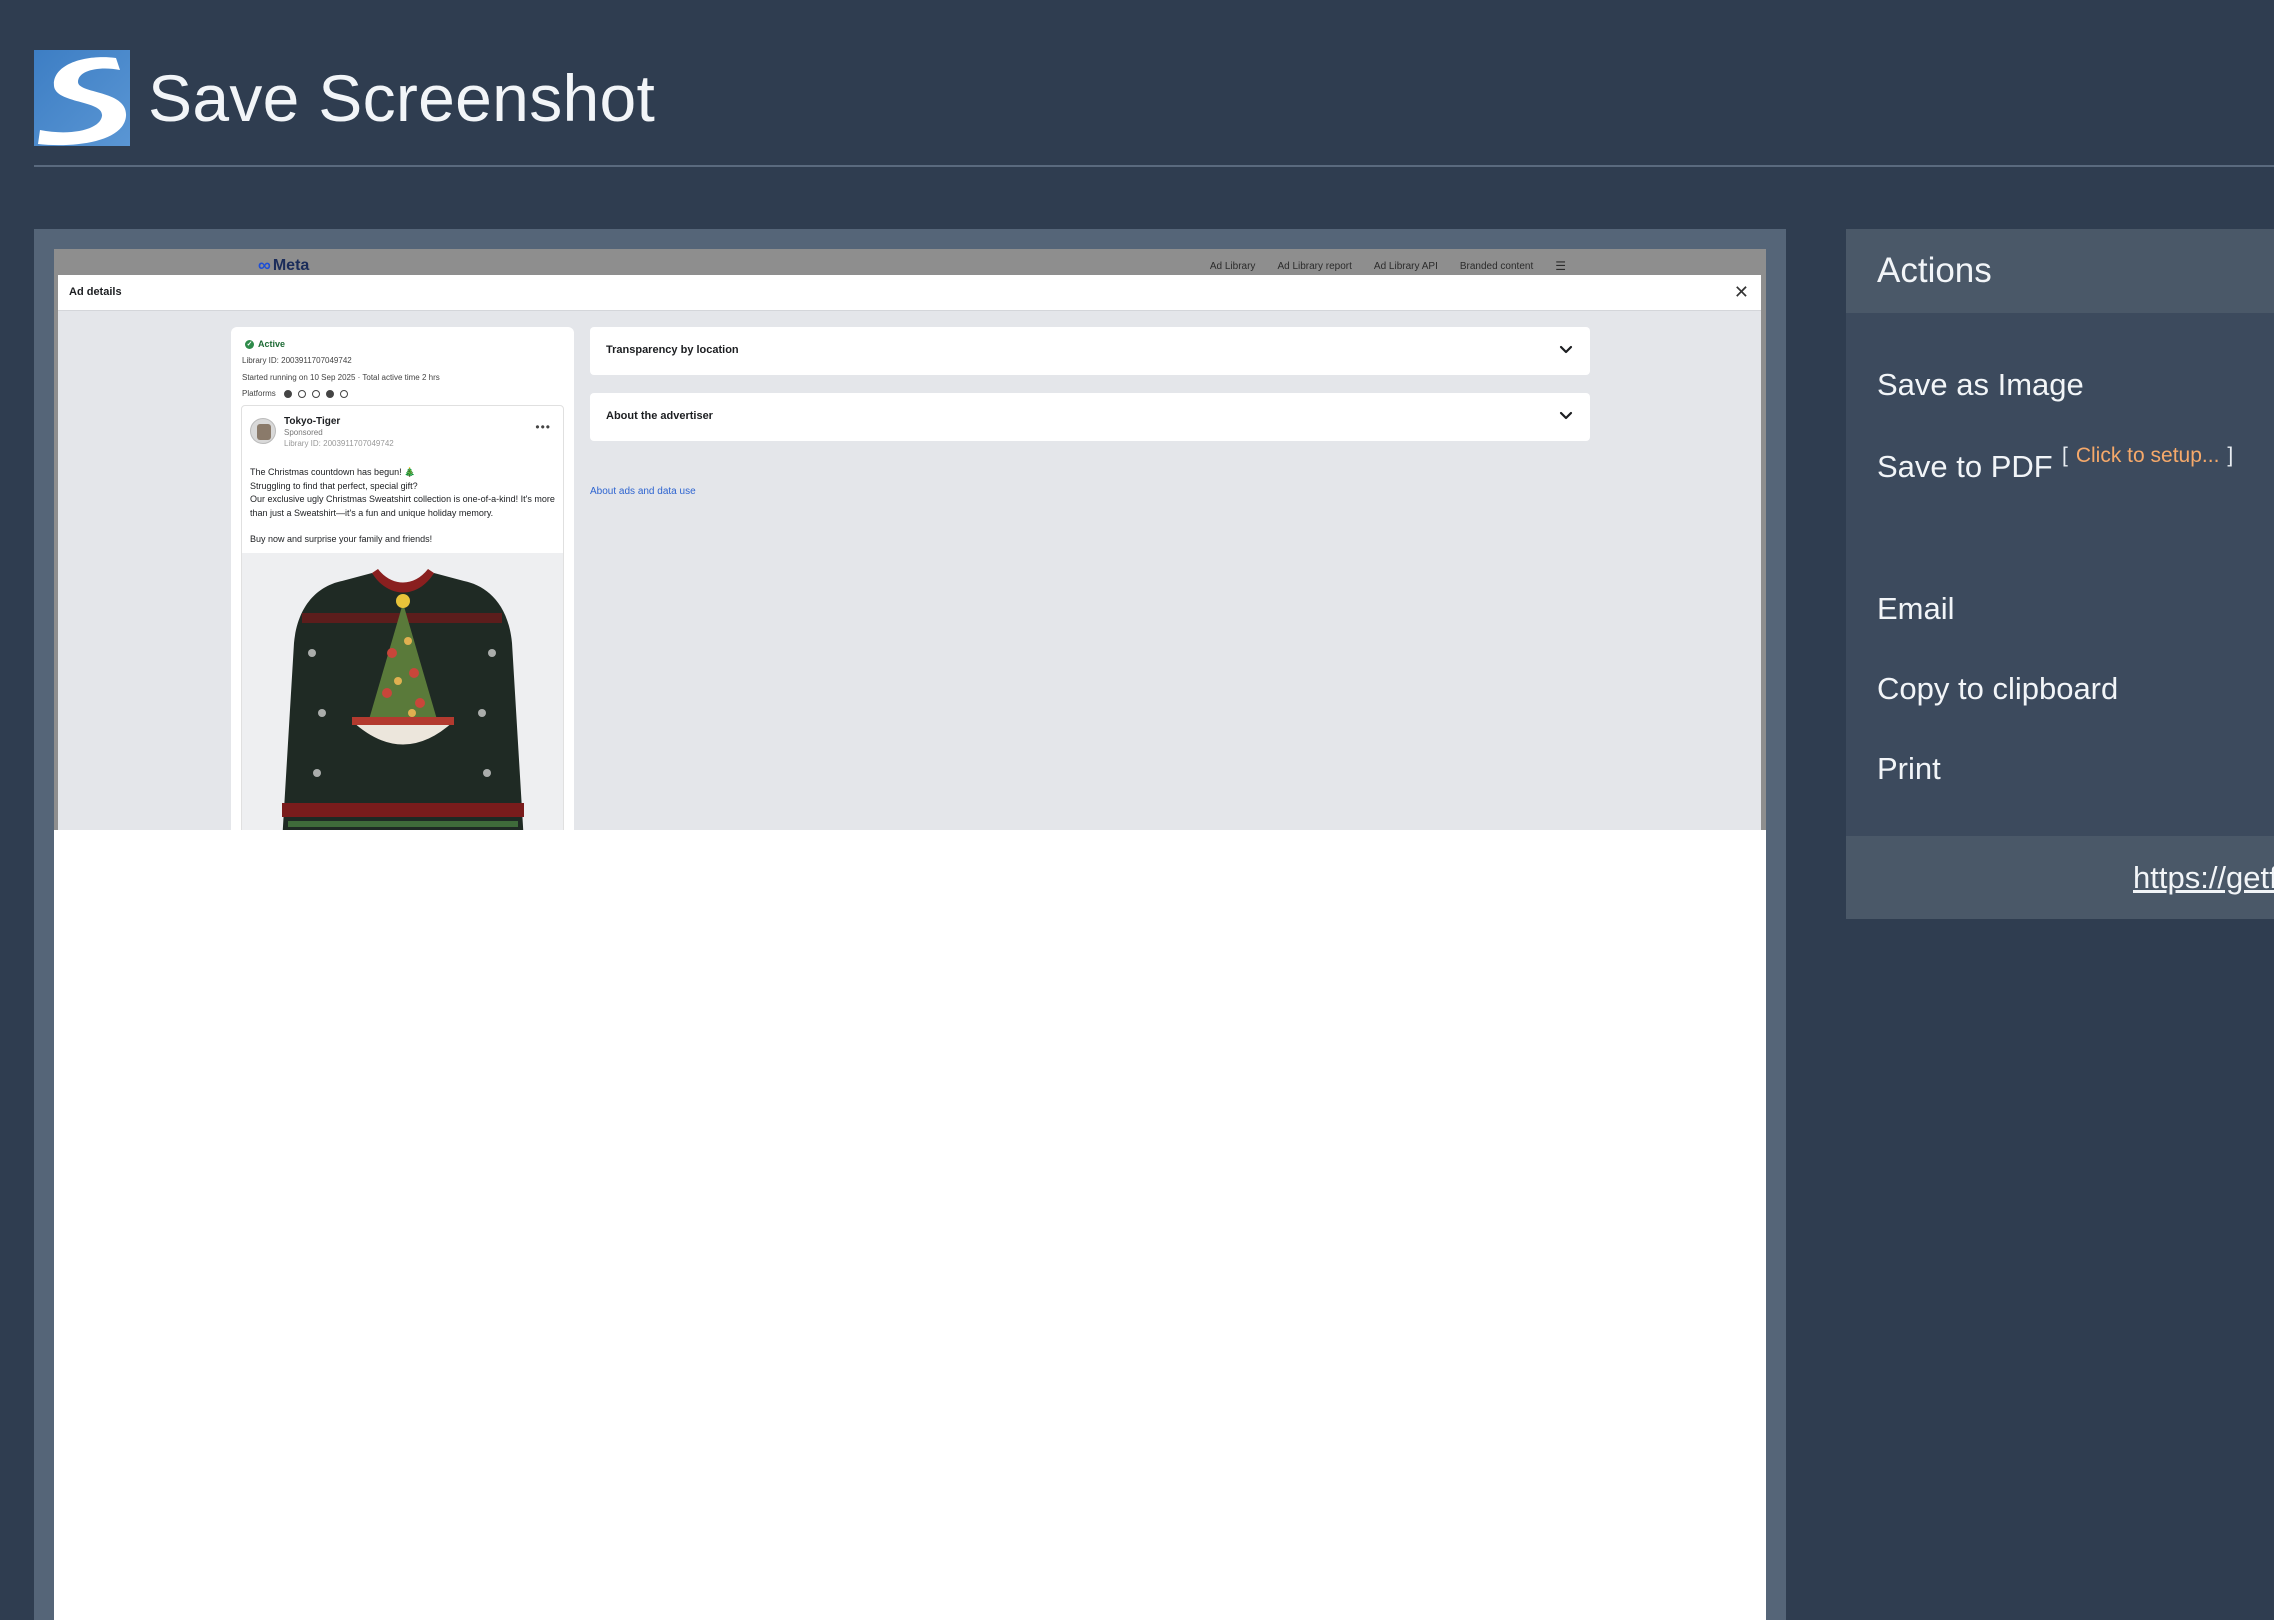 The height and width of the screenshot is (1620, 2274). I want to click on hamburger-icon: ☰, so click(1560, 266).